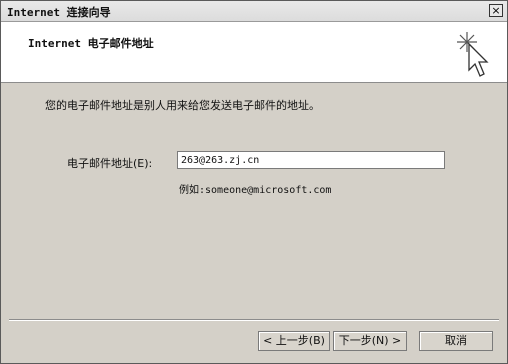  What do you see at coordinates (110, 163) in the screenshot?
I see `email-label: 电子邮件地址(E):` at bounding box center [110, 163].